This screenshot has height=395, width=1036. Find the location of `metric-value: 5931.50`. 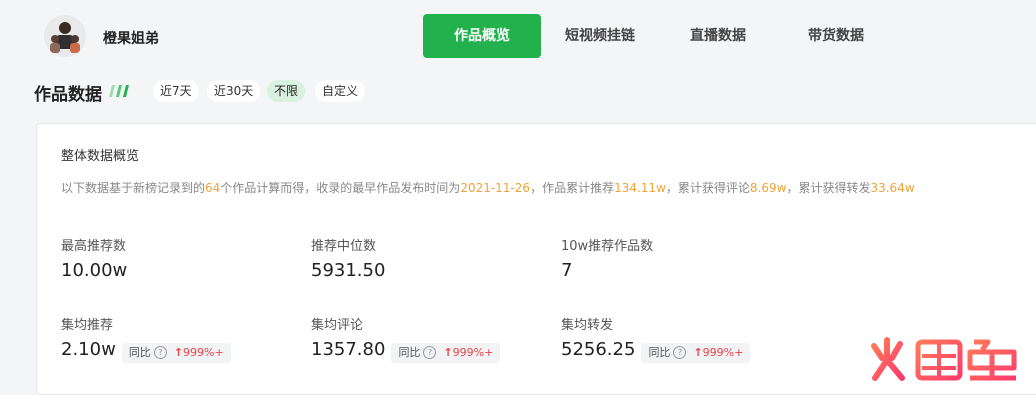

metric-value: 5931.50 is located at coordinates (348, 270).